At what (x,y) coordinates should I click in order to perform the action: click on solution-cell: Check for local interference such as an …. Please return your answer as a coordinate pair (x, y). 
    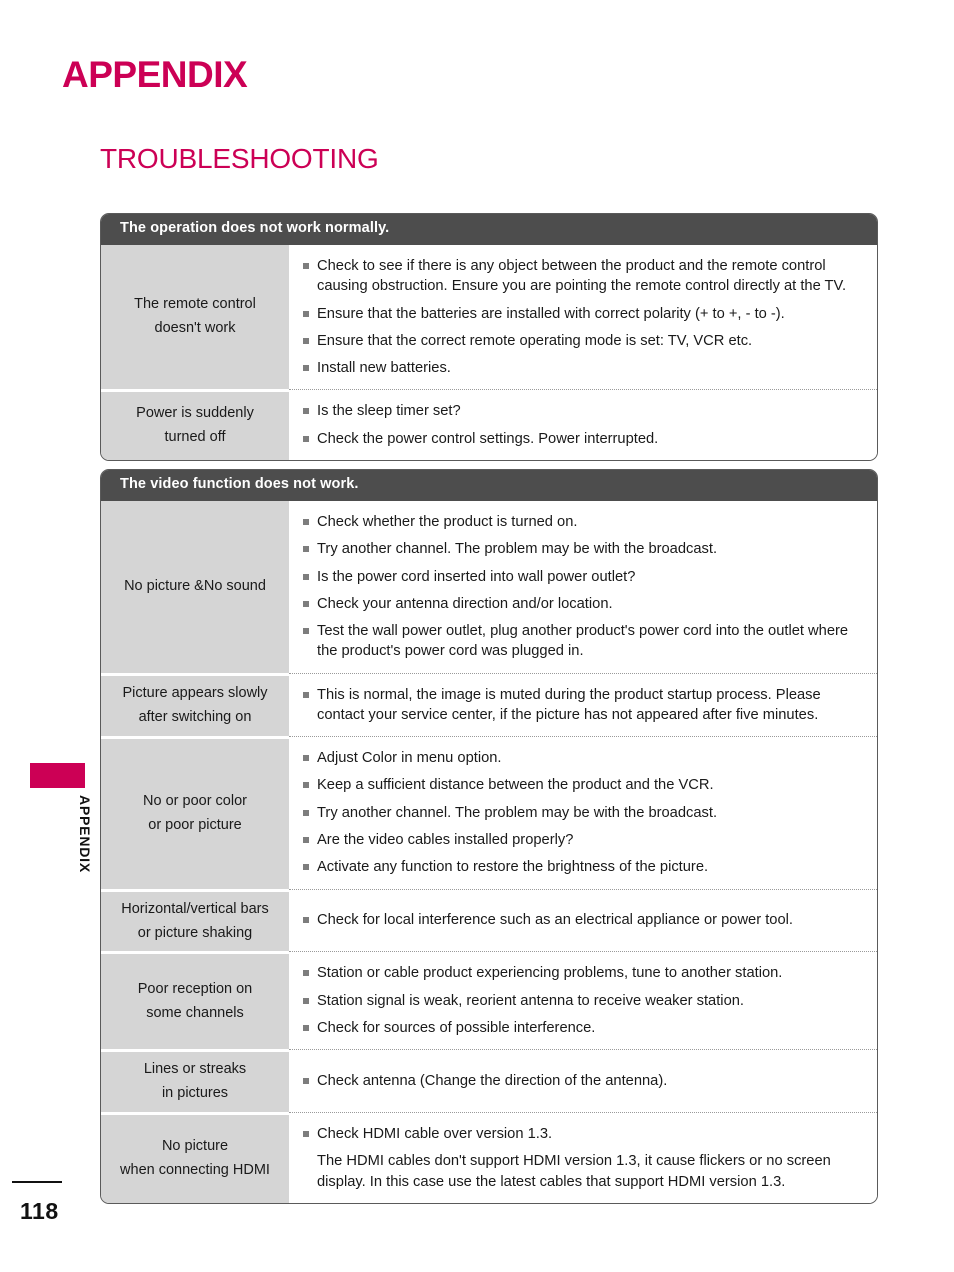
    Looking at the image, I should click on (583, 920).